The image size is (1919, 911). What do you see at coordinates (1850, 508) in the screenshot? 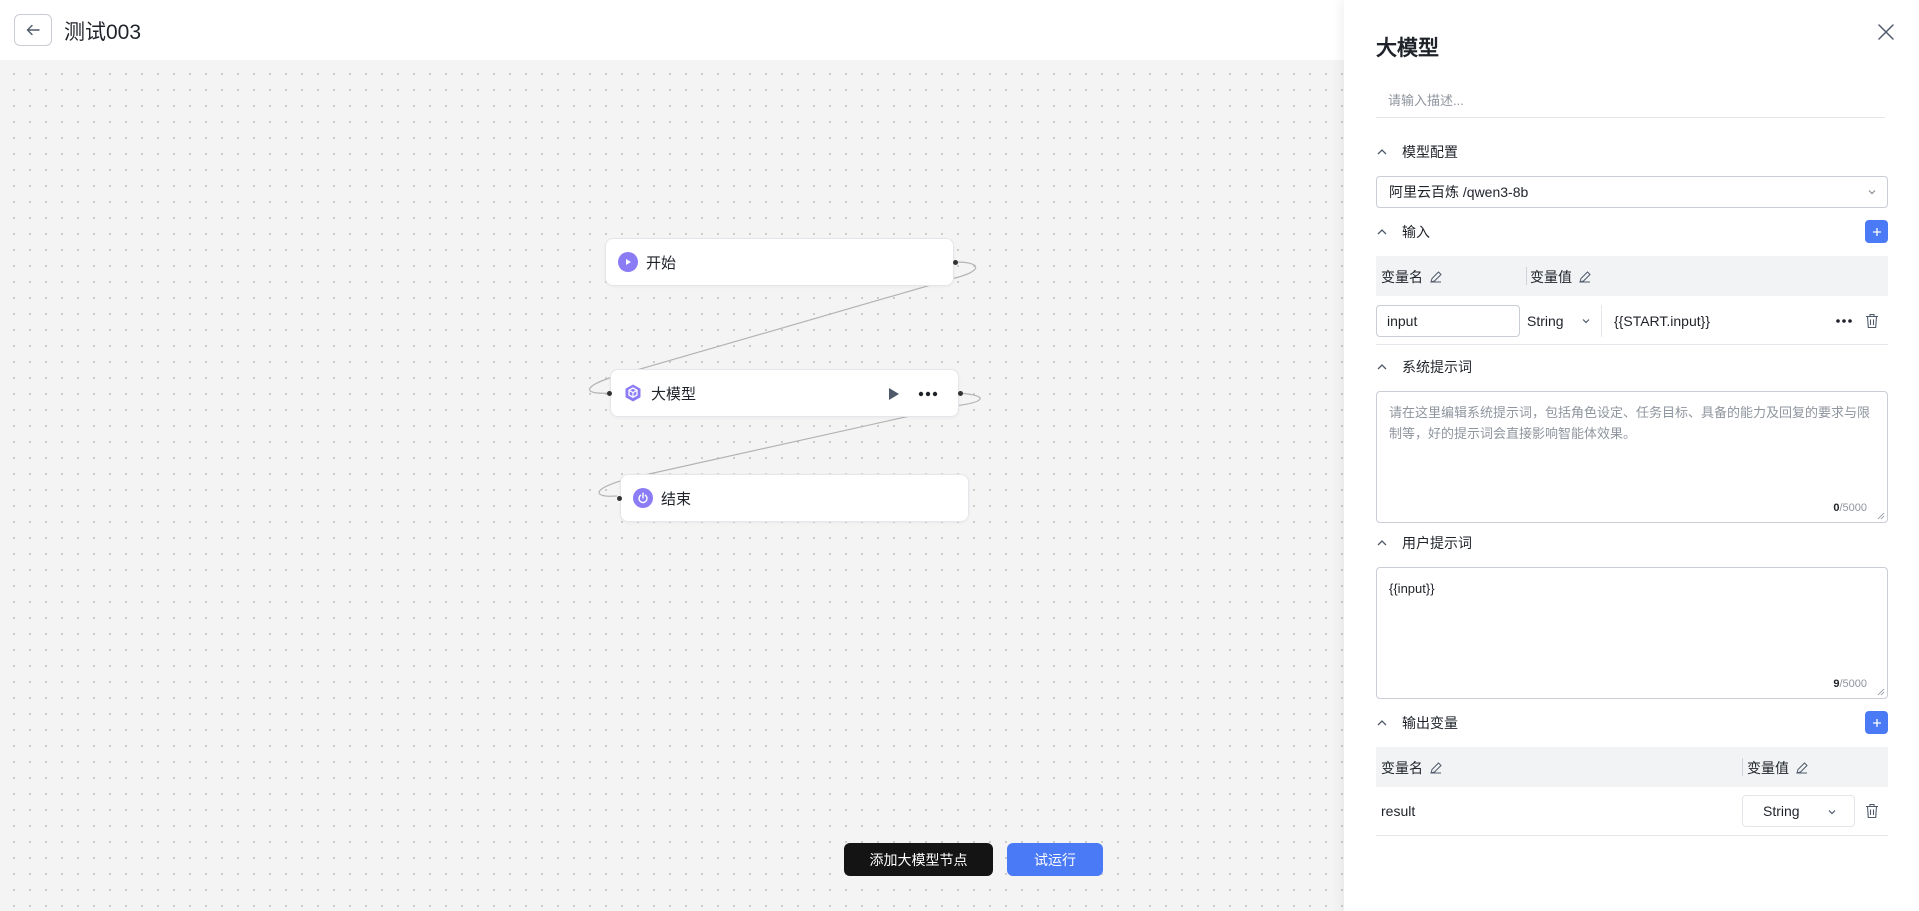
I see `system-prompt-counter: 0/5000` at bounding box center [1850, 508].